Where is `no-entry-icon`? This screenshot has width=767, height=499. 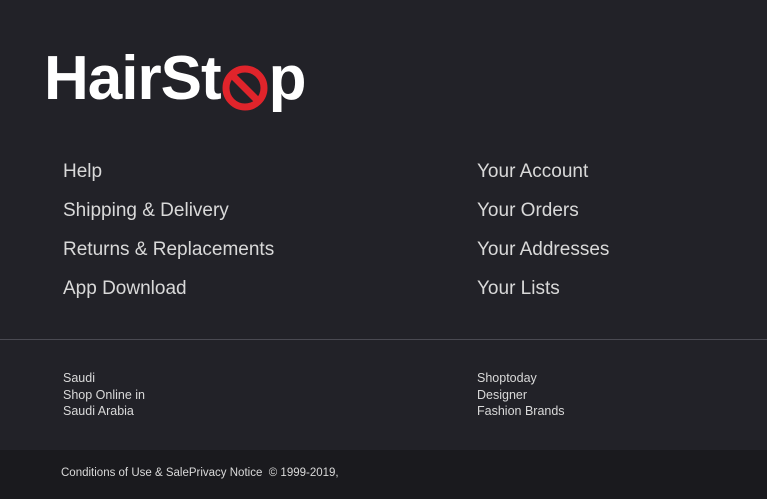 no-entry-icon is located at coordinates (245, 85).